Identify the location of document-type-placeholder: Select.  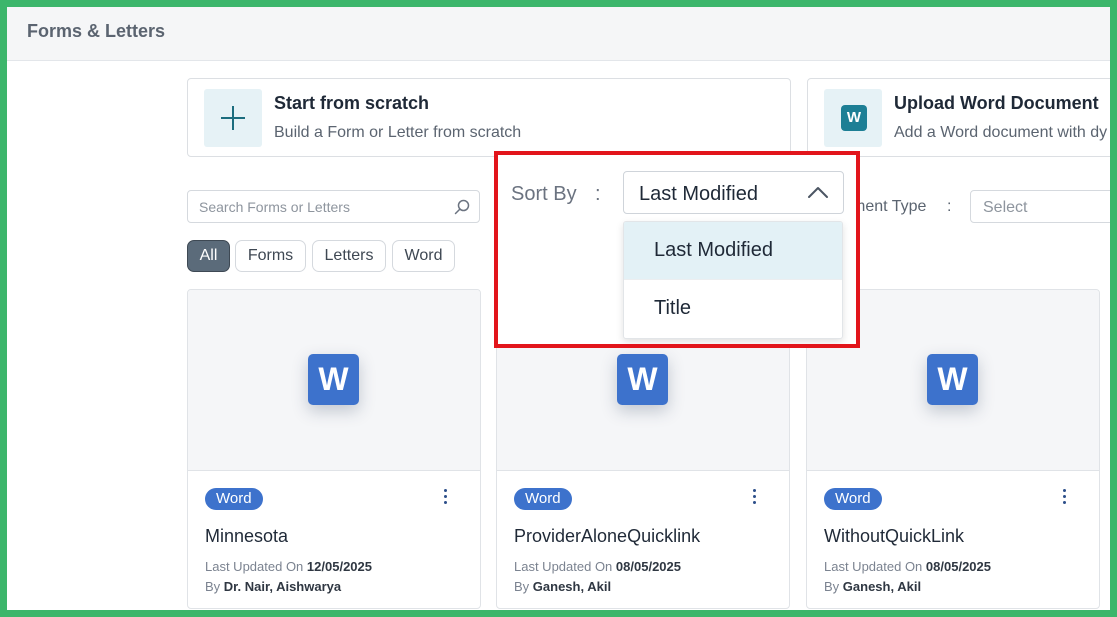
(1005, 207).